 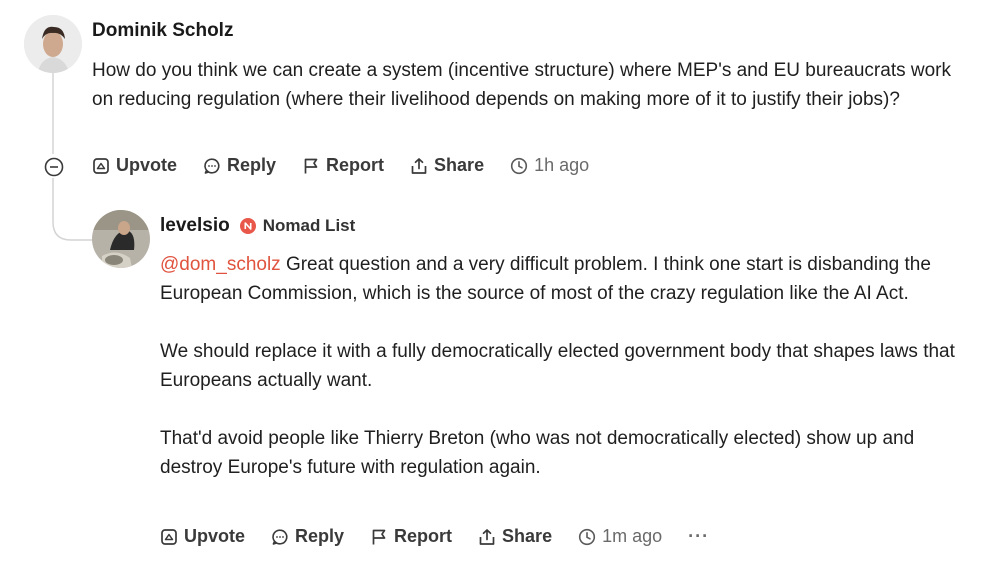 I want to click on collapse-thread-button, so click(x=54, y=167).